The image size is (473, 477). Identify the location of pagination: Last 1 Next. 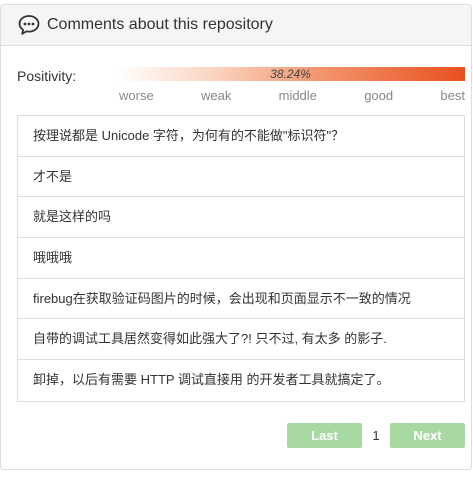
(376, 435).